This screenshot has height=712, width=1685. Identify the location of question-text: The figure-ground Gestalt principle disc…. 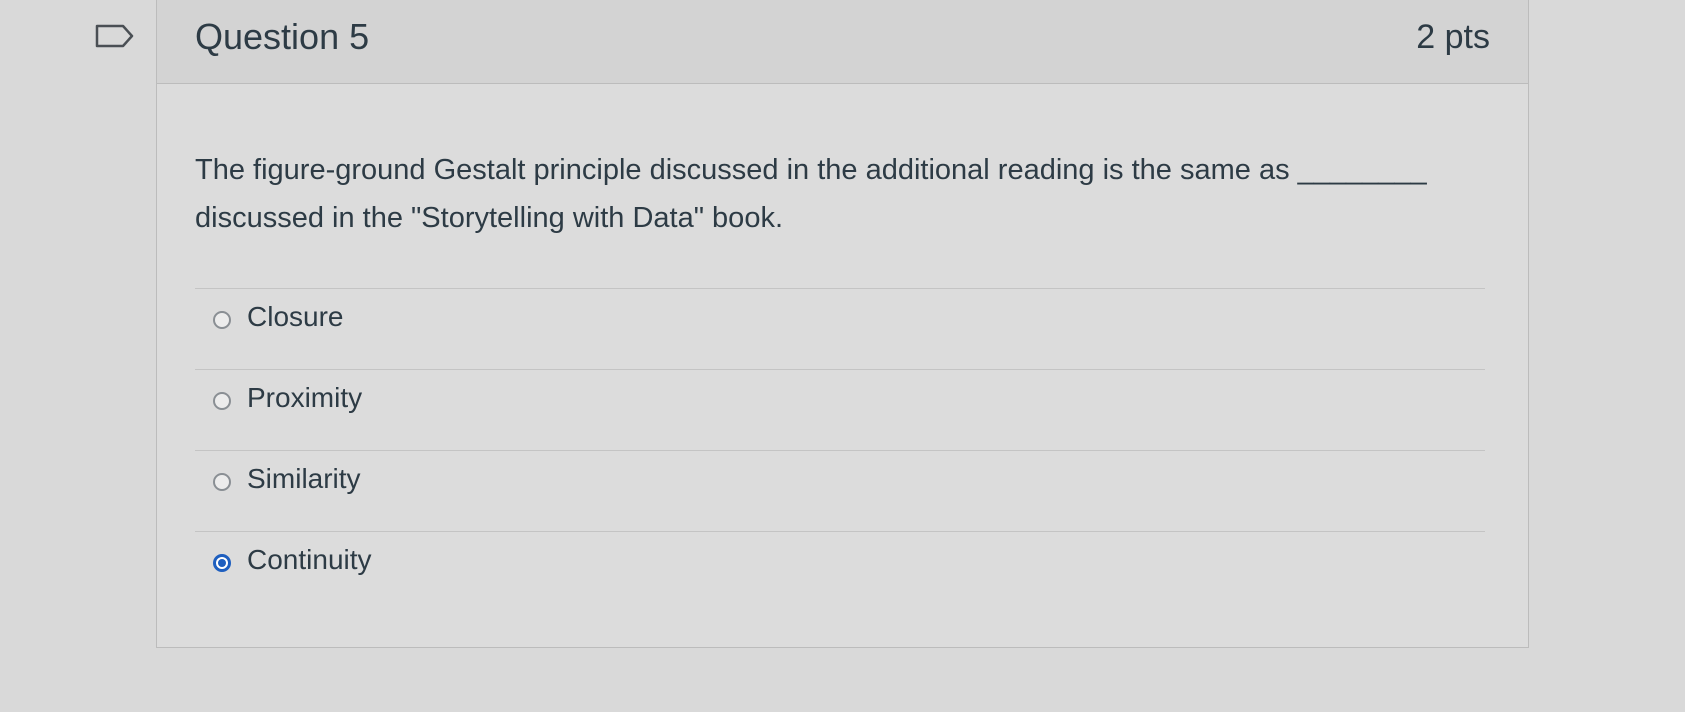
(811, 194).